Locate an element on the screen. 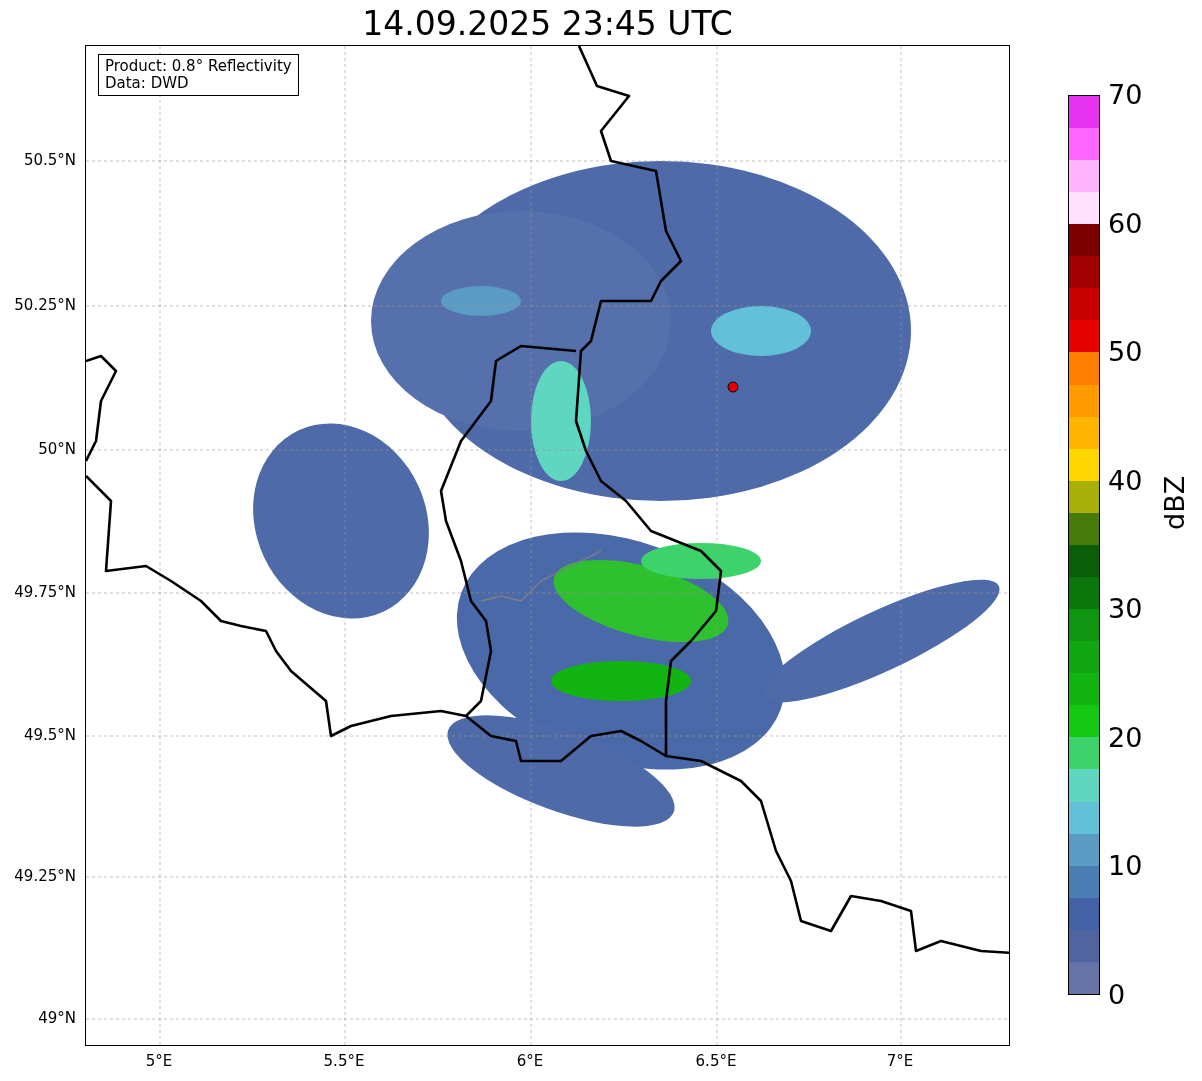  colorbar-tick-label: 50 is located at coordinates (1125, 352).